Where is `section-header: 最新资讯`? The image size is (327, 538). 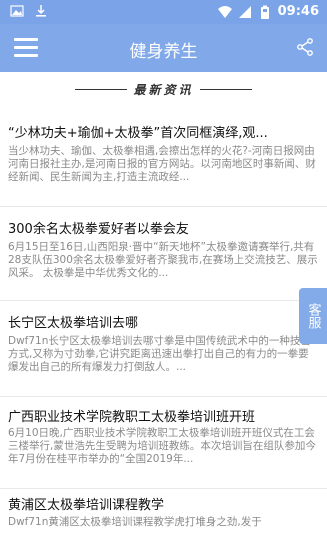 section-header: 最新资讯 is located at coordinates (163, 89).